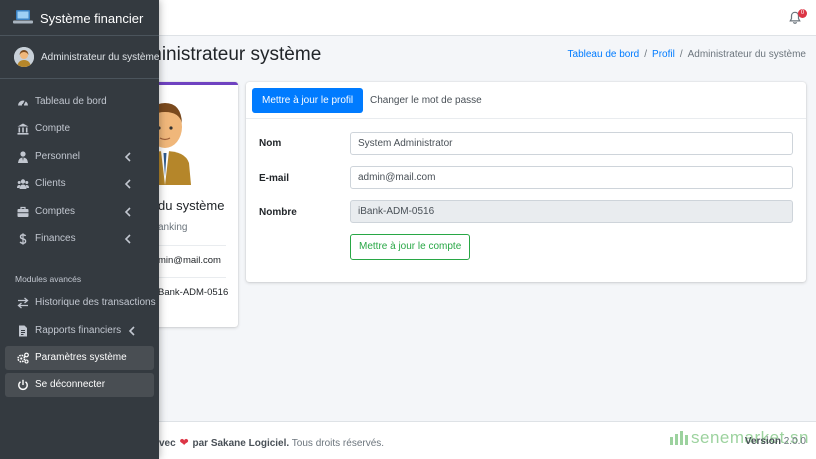 This screenshot has width=816, height=459. Describe the element at coordinates (58, 156) in the screenshot. I see `sidebar-item-label: Personnel` at that location.